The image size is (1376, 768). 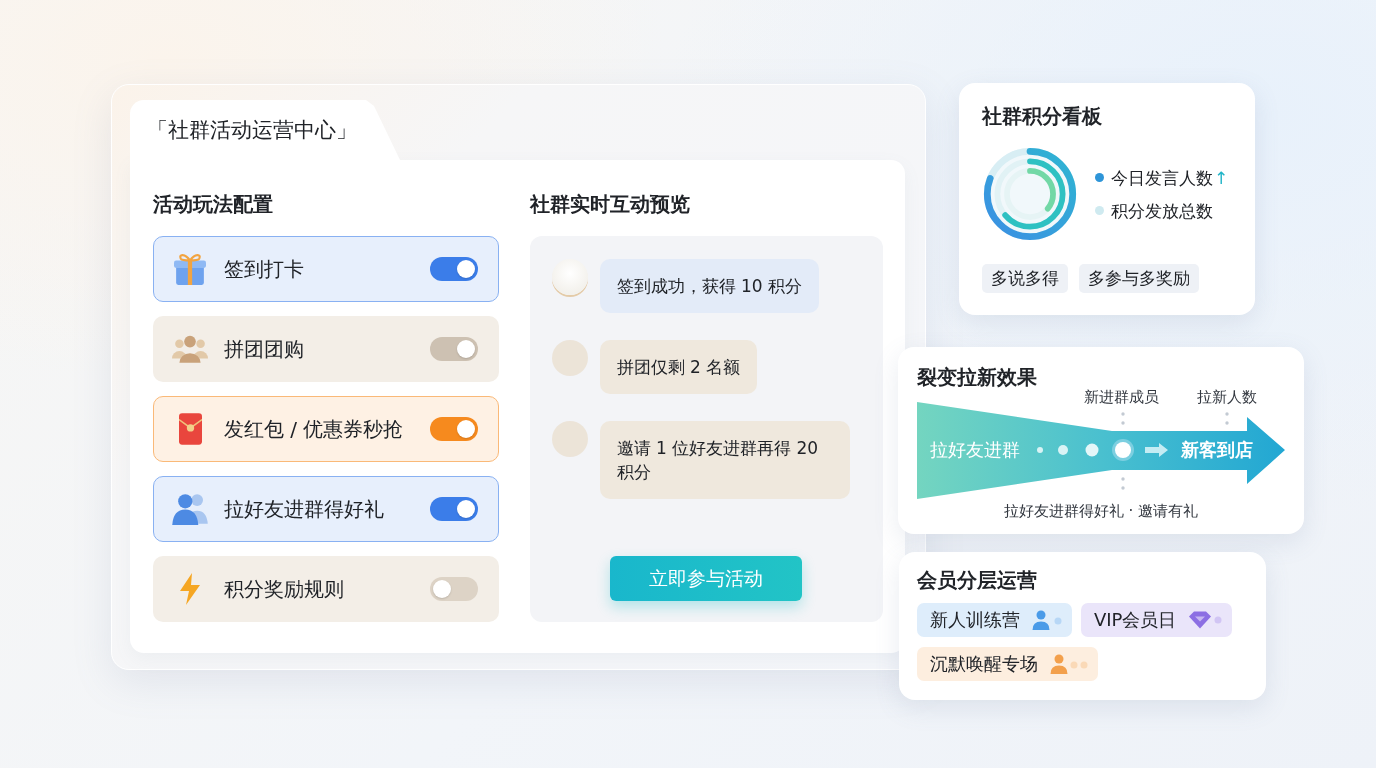 What do you see at coordinates (1042, 116) in the screenshot?
I see `card-title: 社群积分看板` at bounding box center [1042, 116].